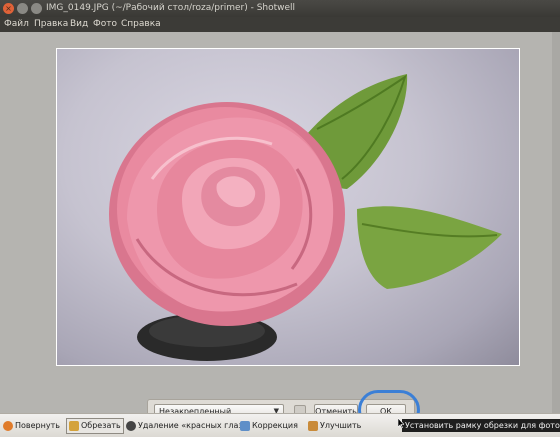 This screenshot has width=560, height=437. Describe the element at coordinates (141, 24) in the screenshot. I see `menu-help: Справка` at that location.